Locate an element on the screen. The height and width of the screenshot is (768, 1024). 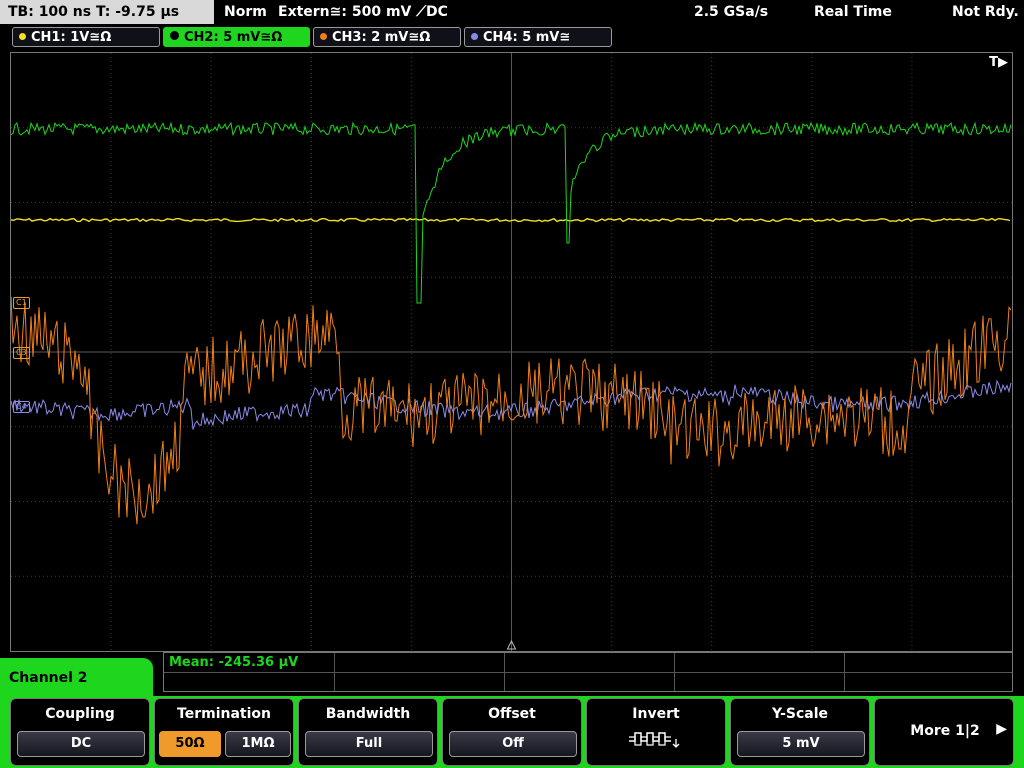
softkey-title: Coupling is located at coordinates (80, 714).